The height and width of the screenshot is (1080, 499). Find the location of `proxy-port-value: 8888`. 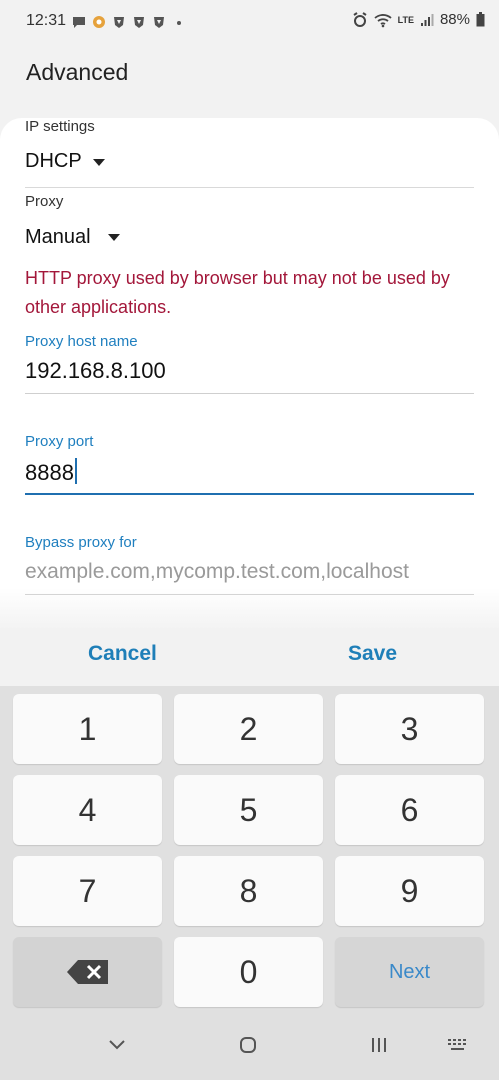

proxy-port-value: 8888 is located at coordinates (49, 472).